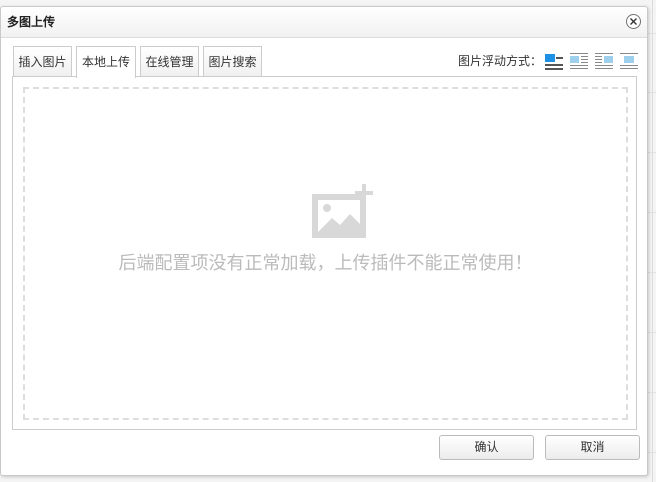  I want to click on tab-local-upload: 本地上传, so click(106, 62).